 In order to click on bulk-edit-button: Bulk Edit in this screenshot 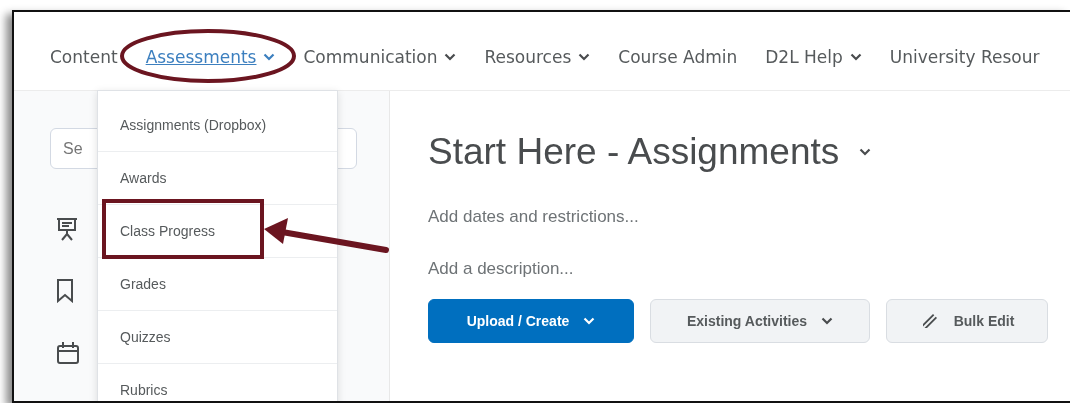, I will do `click(967, 321)`.